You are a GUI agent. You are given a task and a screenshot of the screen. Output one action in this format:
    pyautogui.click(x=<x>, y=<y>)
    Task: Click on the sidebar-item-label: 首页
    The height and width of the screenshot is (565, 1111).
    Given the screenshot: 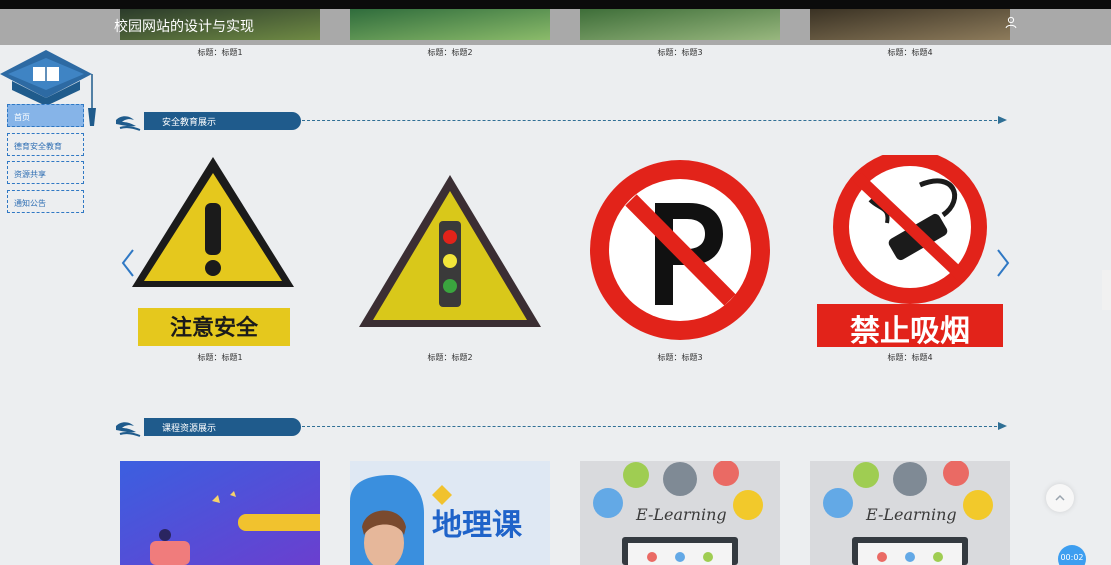 What is the action you would take?
    pyautogui.click(x=22, y=117)
    